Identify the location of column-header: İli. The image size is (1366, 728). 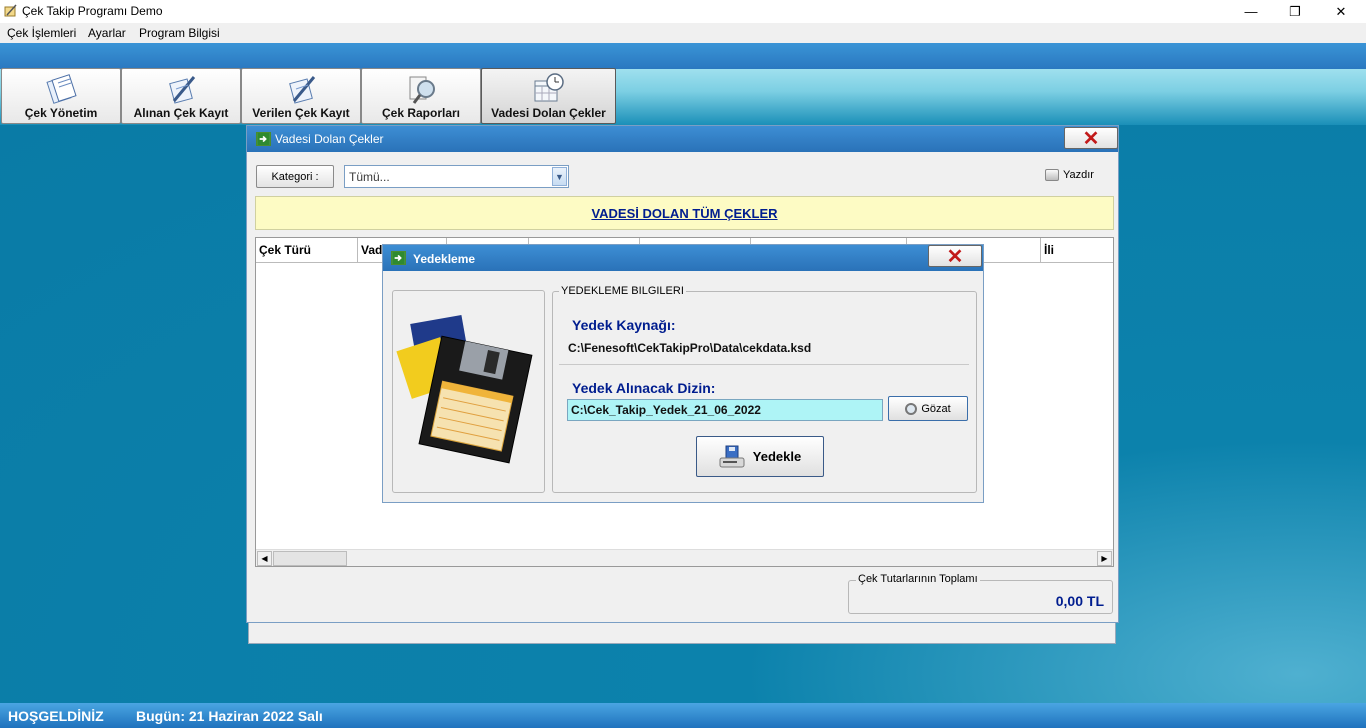
(1077, 250).